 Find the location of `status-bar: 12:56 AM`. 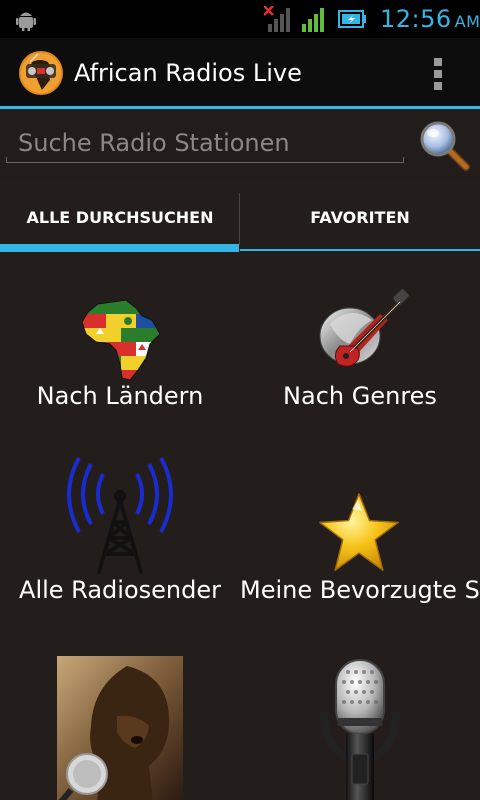

status-bar: 12:56 AM is located at coordinates (240, 19).